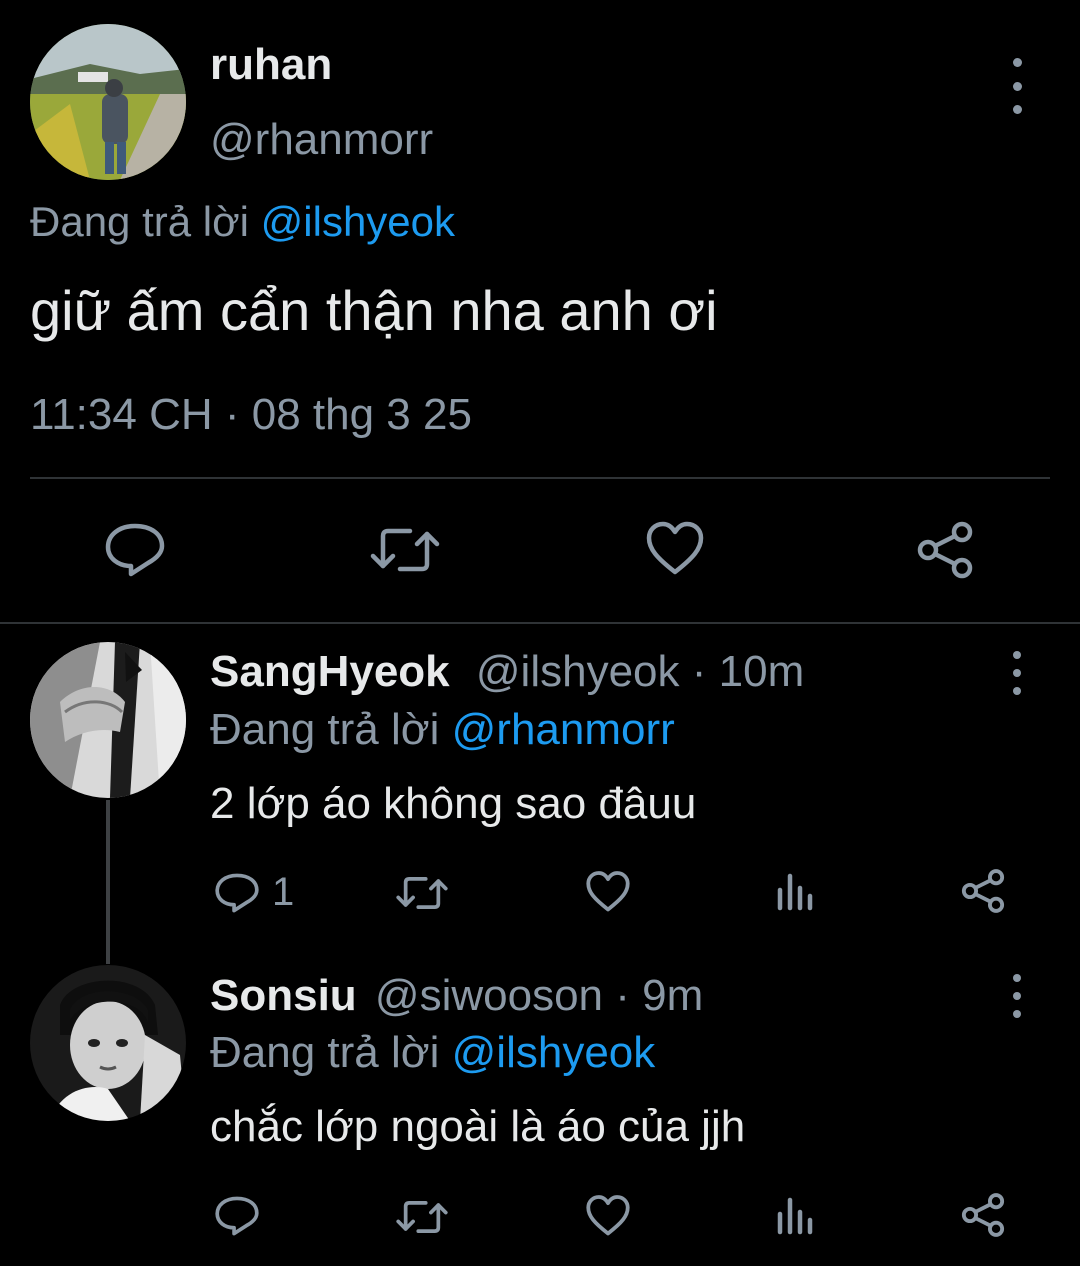 This screenshot has width=1080, height=1266. Describe the element at coordinates (330, 671) in the screenshot. I see `display-name: SangHyeok` at that location.